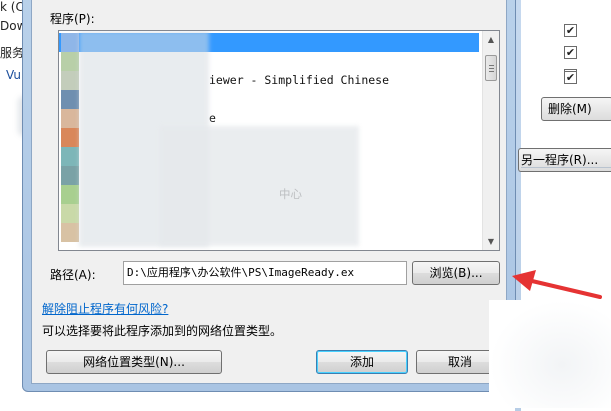 The width and height of the screenshot is (611, 411). I want to click on arrow-head, so click(524, 280).